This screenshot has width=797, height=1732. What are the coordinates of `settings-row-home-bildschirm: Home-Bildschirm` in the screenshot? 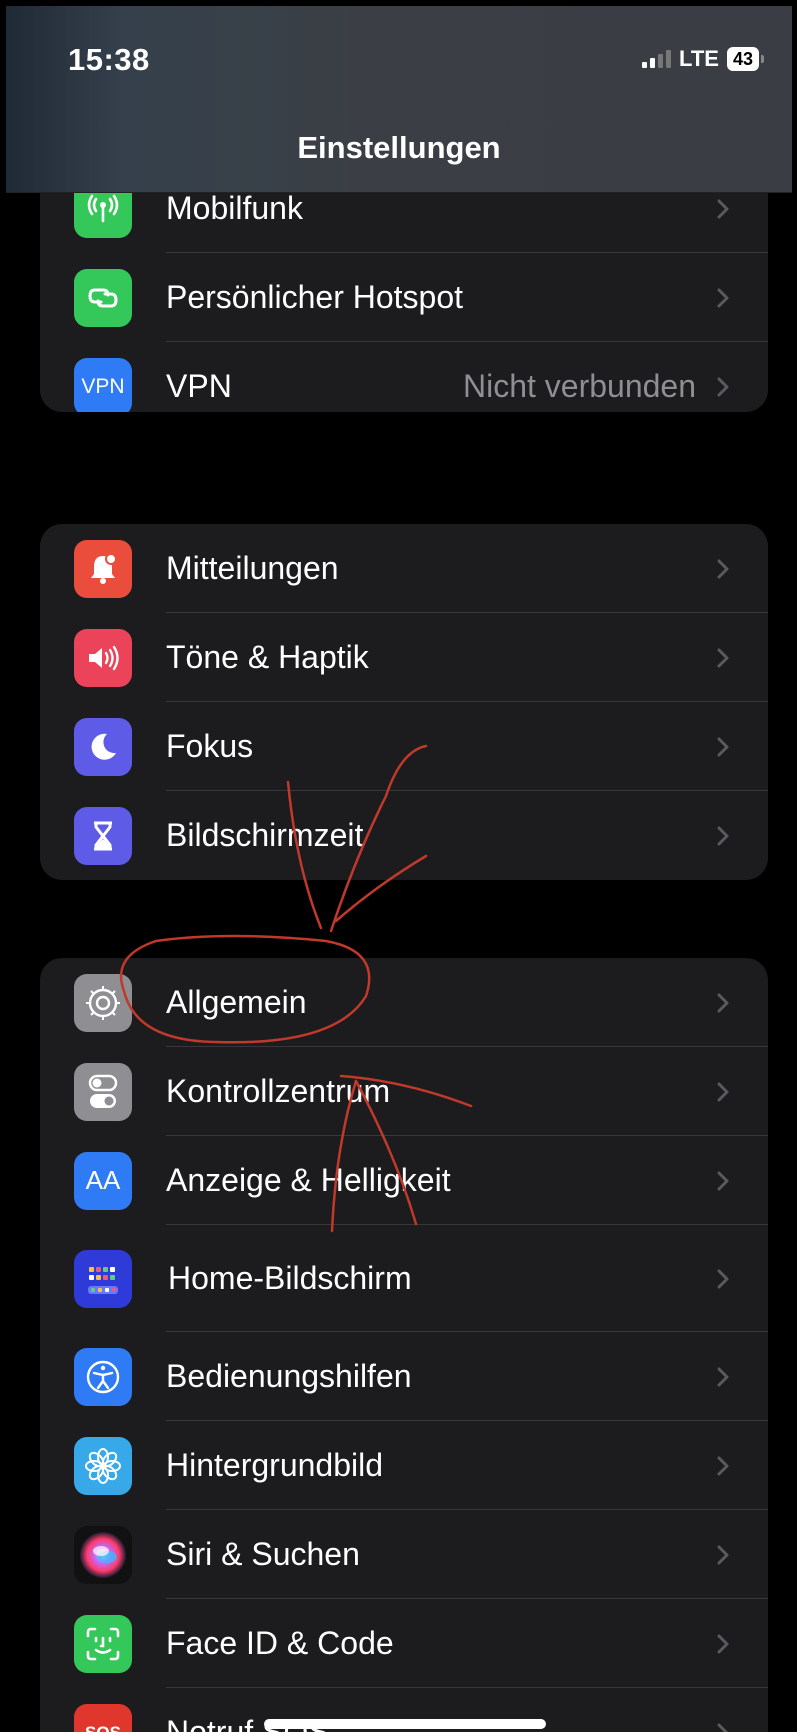 It's located at (404, 1278).